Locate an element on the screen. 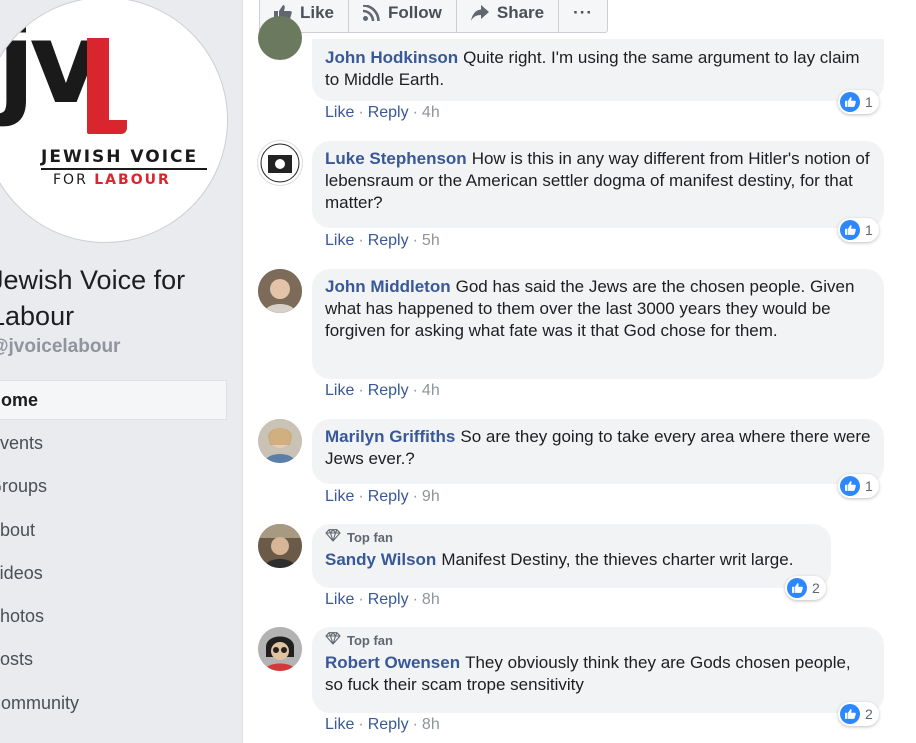 This screenshot has height=743, width=916. logo-rule is located at coordinates (124, 169).